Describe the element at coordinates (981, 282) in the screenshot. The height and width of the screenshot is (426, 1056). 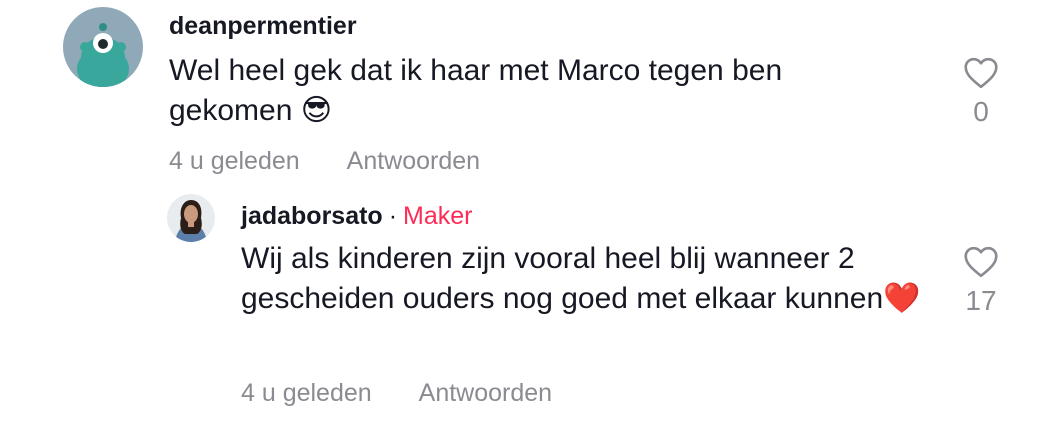
I see `like-button: 17` at that location.